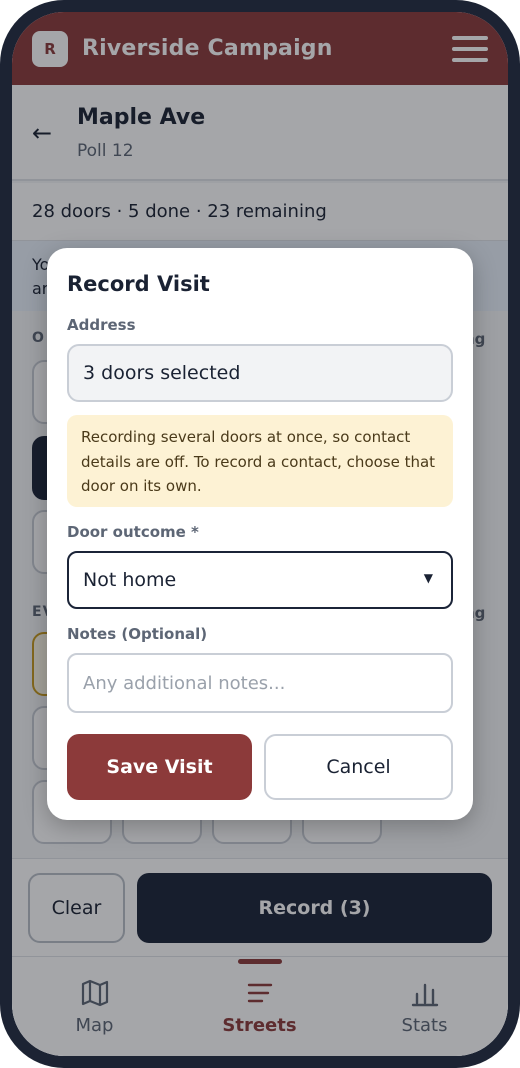 The image size is (520, 1068). Describe the element at coordinates (260, 373) in the screenshot. I see `address-field: 3 doors selected` at that location.